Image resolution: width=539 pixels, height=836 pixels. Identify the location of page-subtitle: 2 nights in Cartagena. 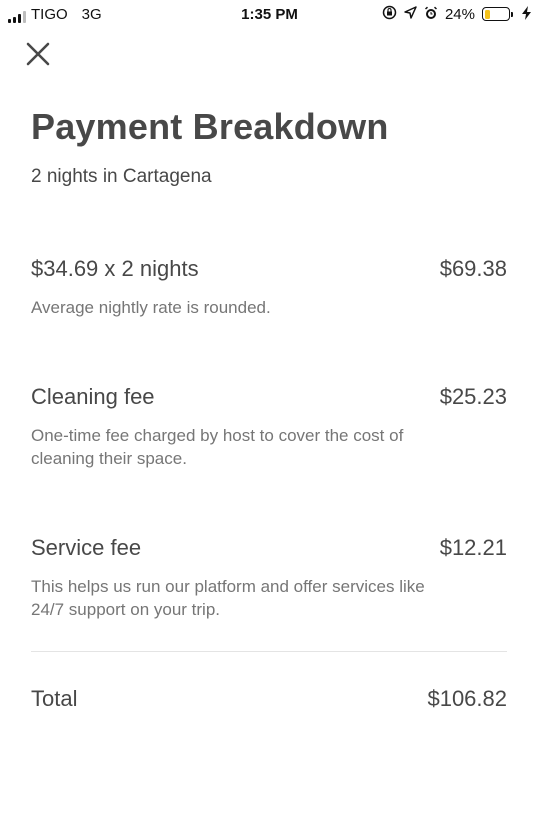
(121, 176).